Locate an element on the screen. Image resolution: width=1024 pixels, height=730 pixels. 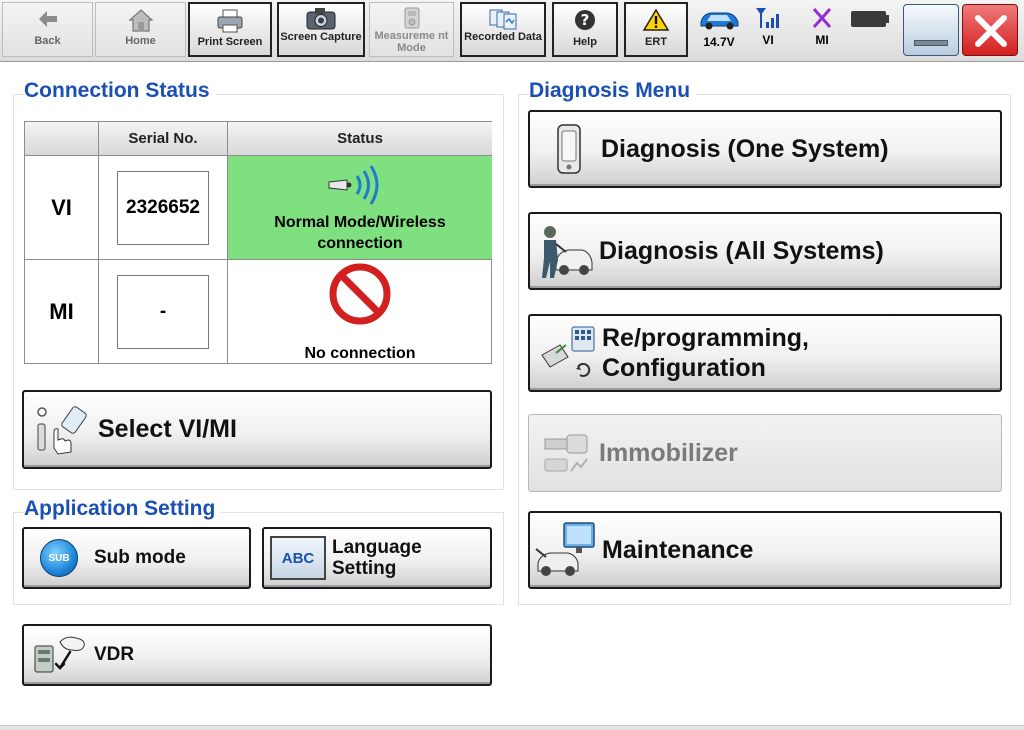
diagnosis-one-system-label: Diagnosis (One System) is located at coordinates (745, 148).